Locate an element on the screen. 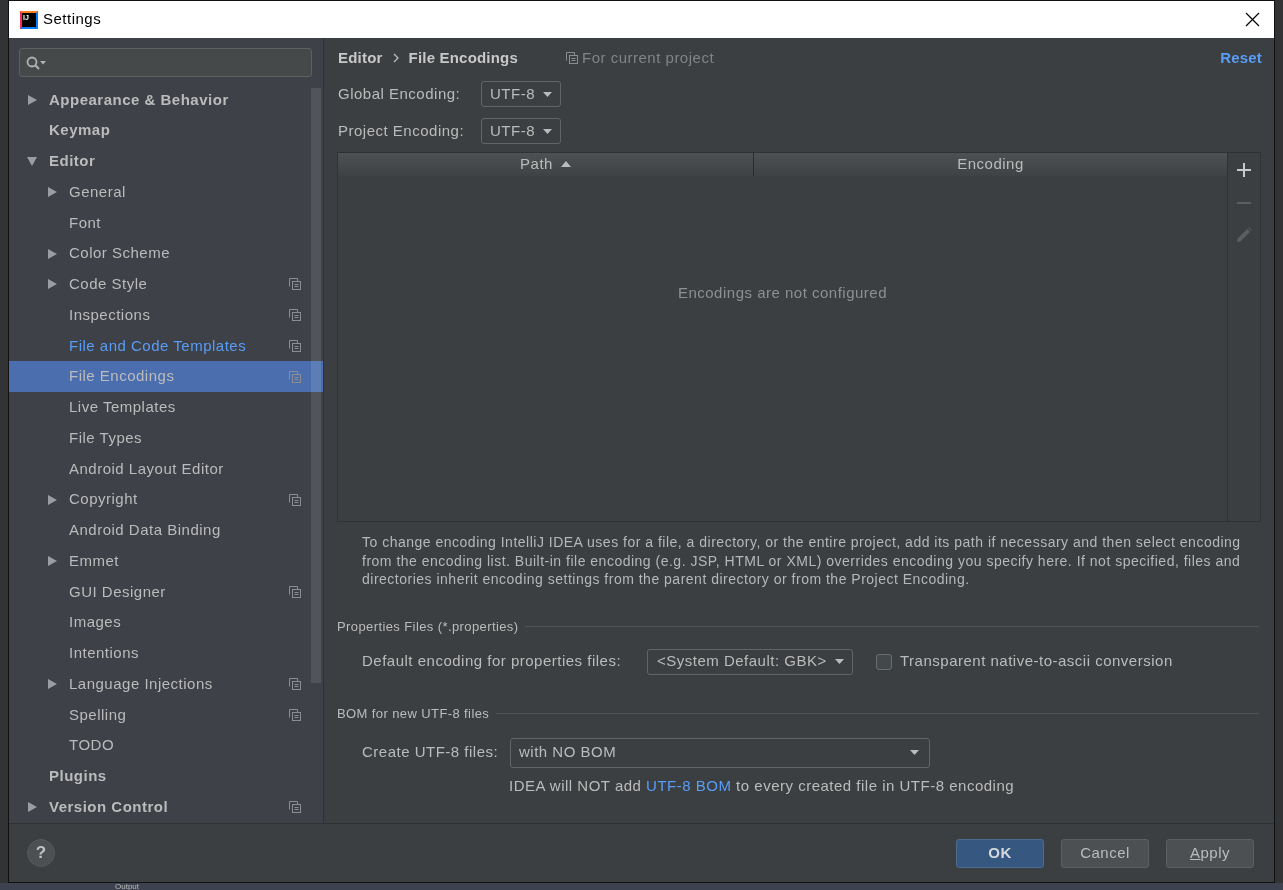 Image resolution: width=1283 pixels, height=890 pixels. triangle-down-icon is located at coordinates (32, 161).